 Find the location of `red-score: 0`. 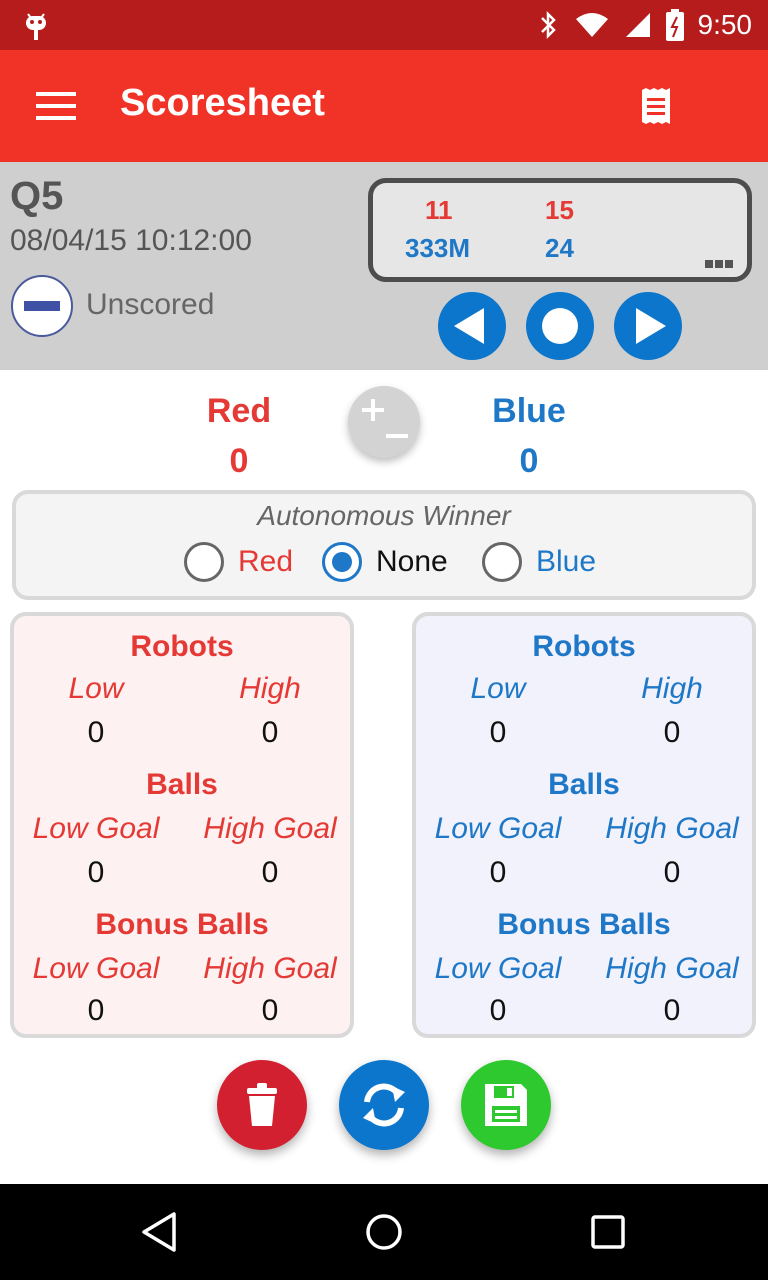

red-score: 0 is located at coordinates (239, 461).